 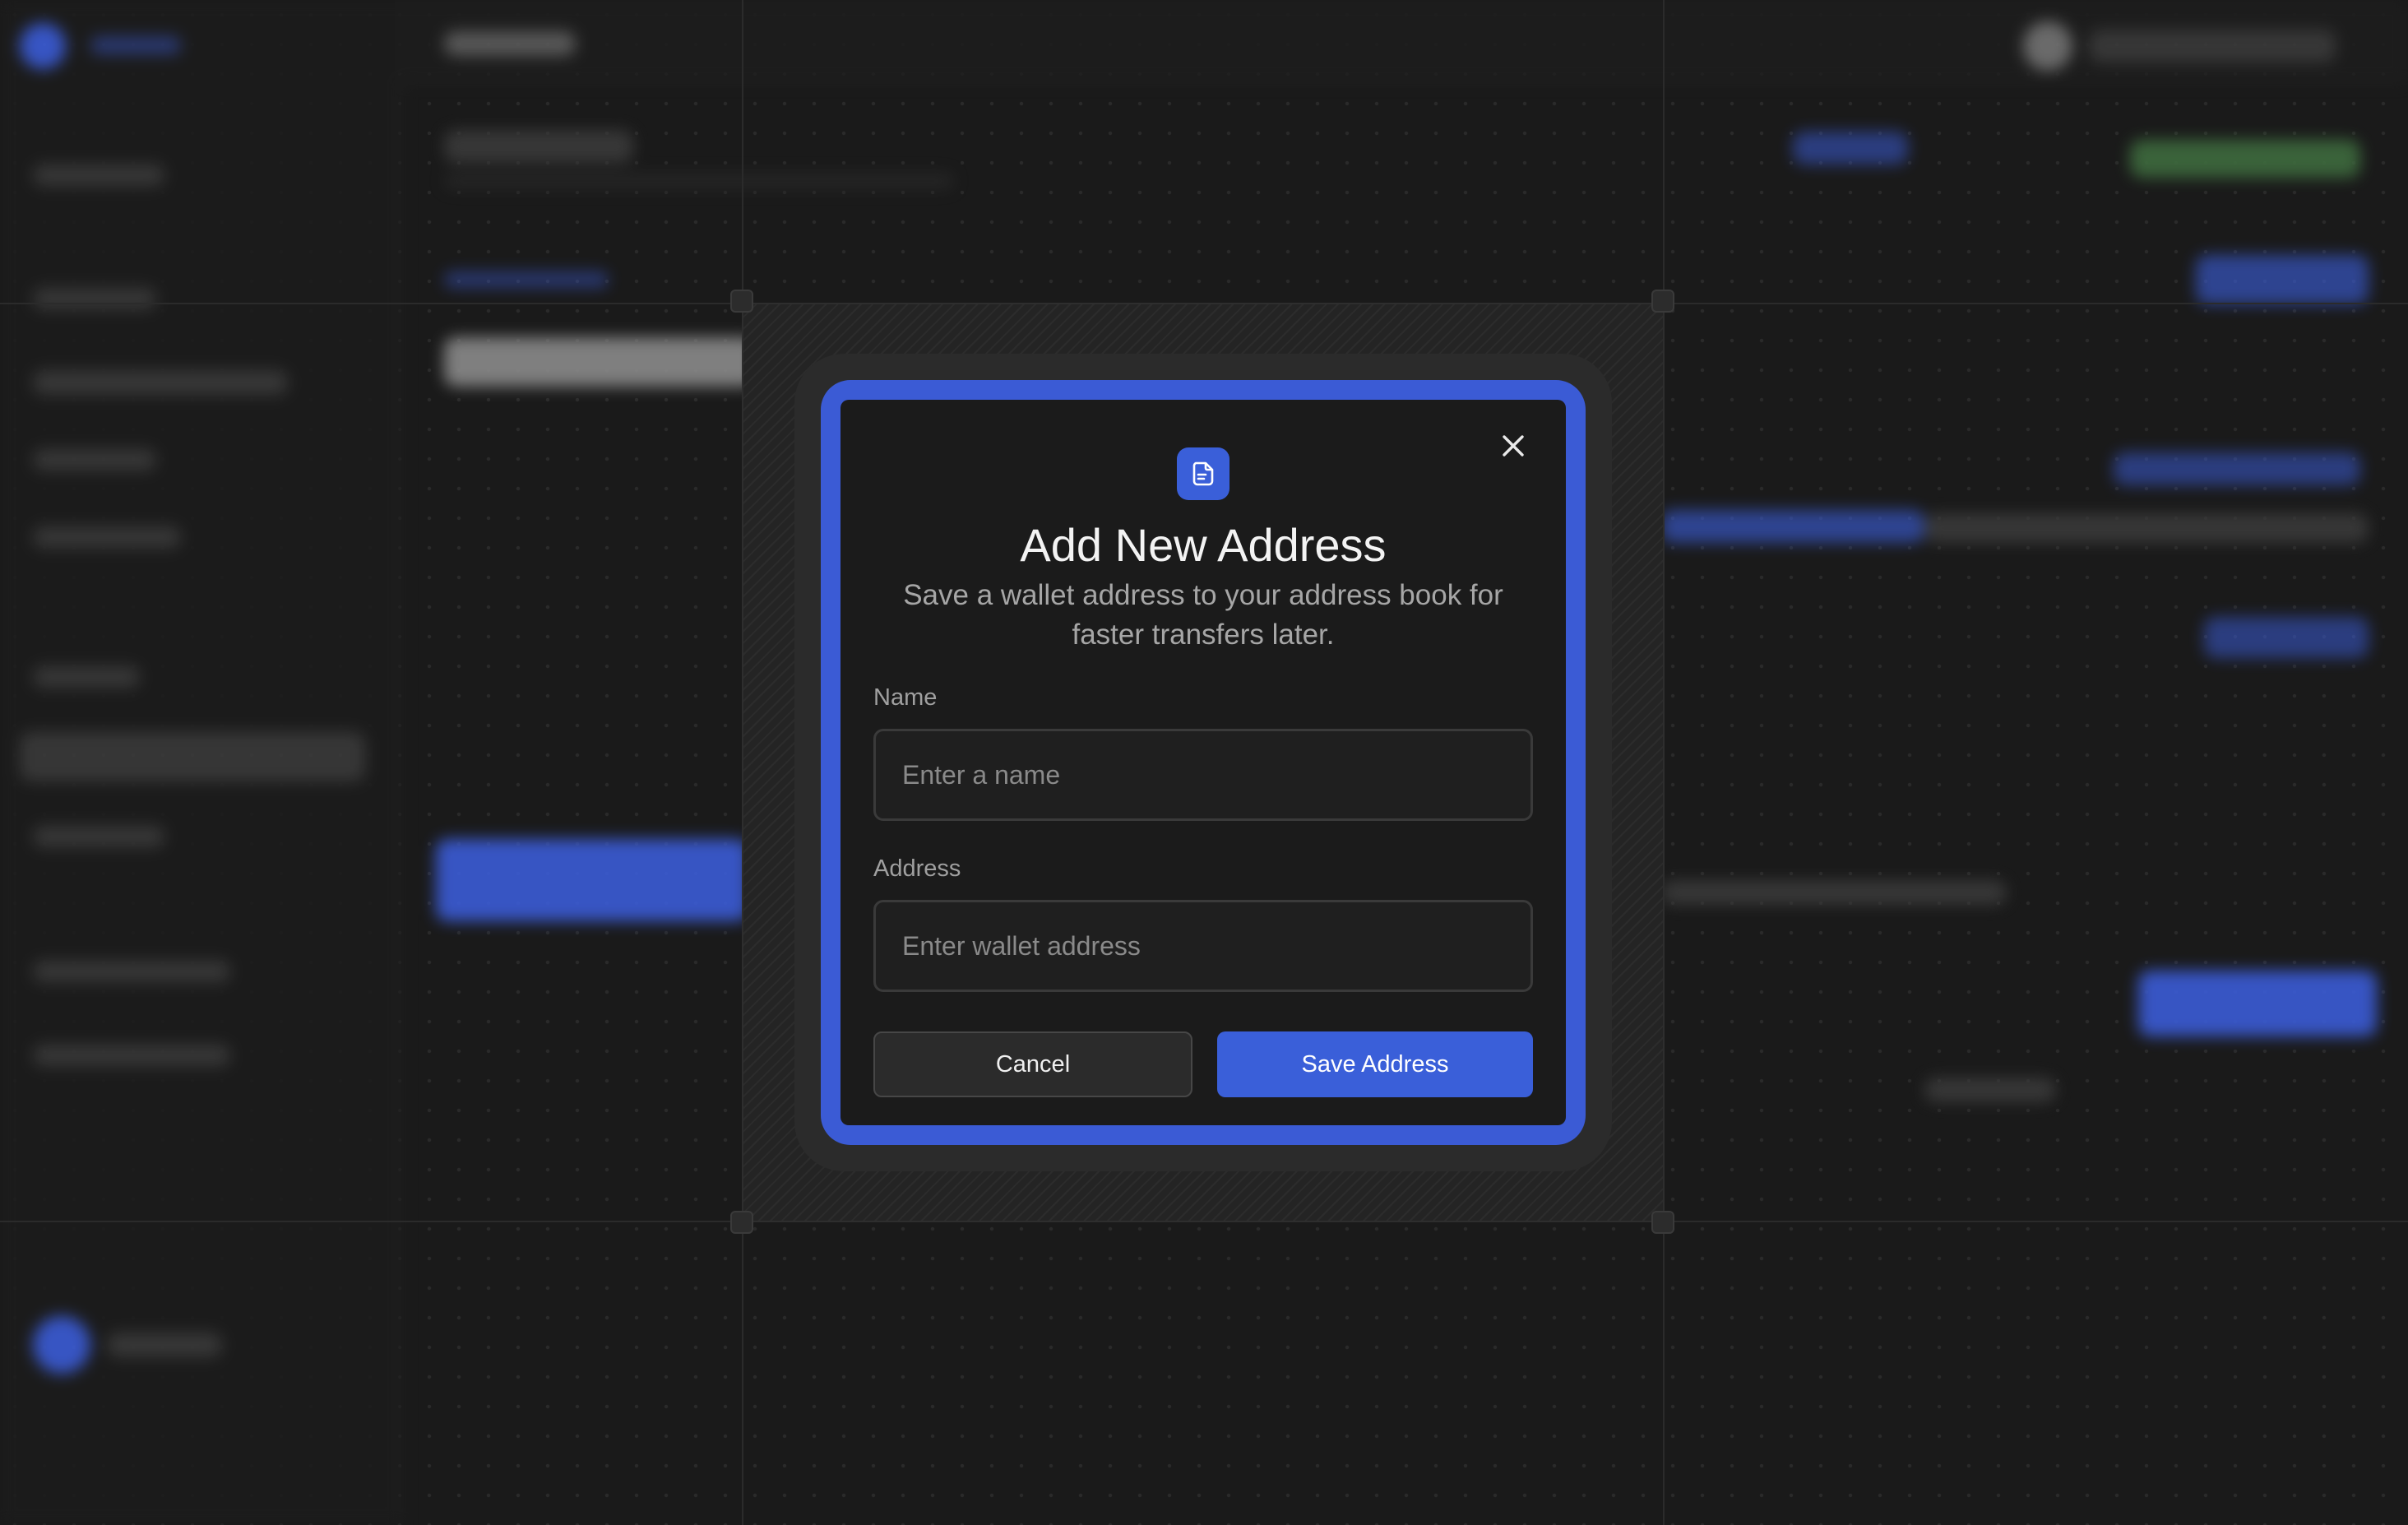 I want to click on name-input, so click(x=1203, y=775).